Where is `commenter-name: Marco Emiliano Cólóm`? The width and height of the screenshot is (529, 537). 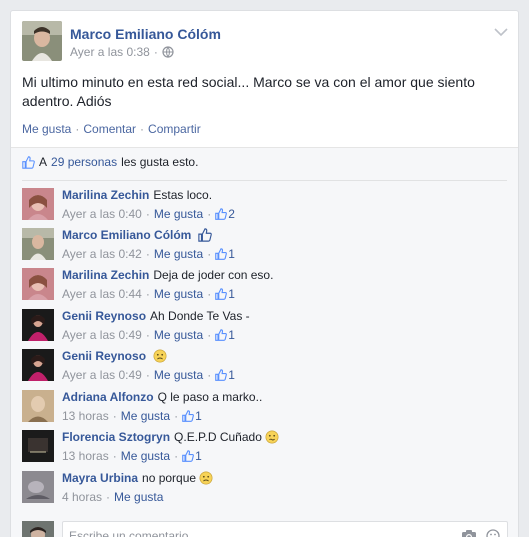 commenter-name: Marco Emiliano Cólóm is located at coordinates (126, 235).